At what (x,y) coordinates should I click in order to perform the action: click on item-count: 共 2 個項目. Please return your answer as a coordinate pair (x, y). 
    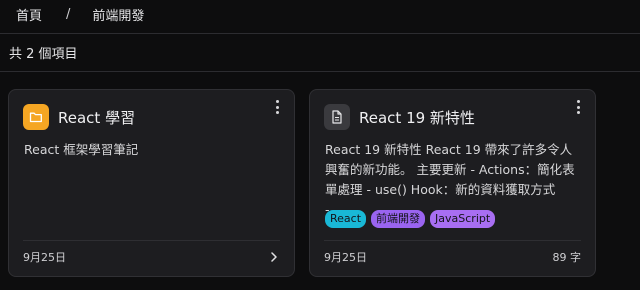
    Looking at the image, I should click on (43, 54).